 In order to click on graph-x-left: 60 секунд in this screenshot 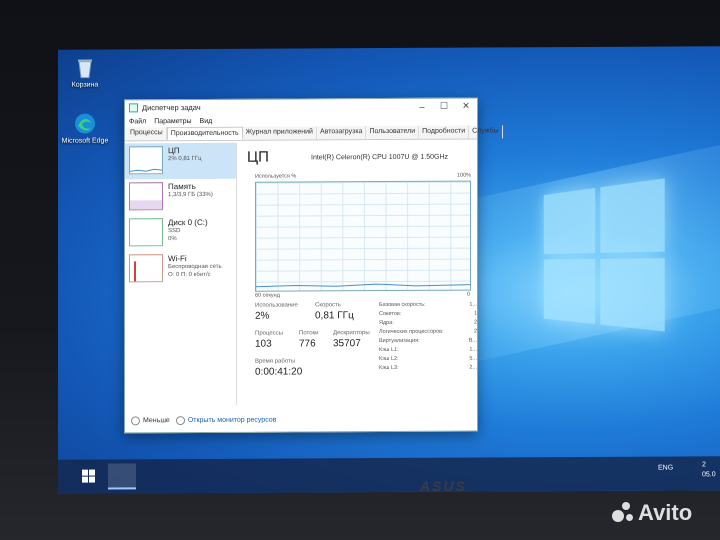, I will do `click(267, 295)`.